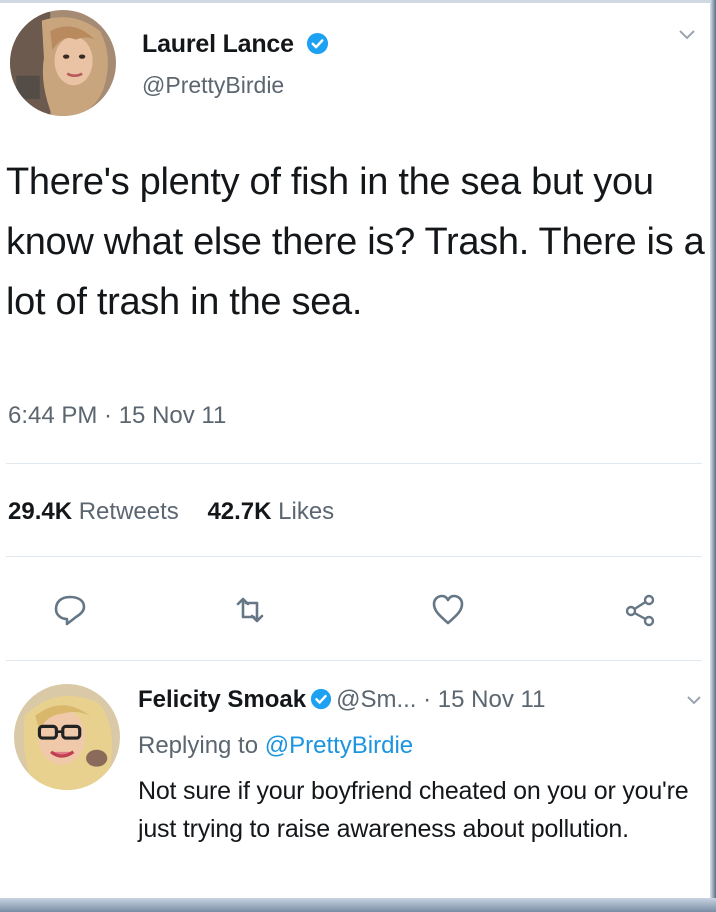  What do you see at coordinates (40, 511) in the screenshot?
I see `retweets-count: 29.4K` at bounding box center [40, 511].